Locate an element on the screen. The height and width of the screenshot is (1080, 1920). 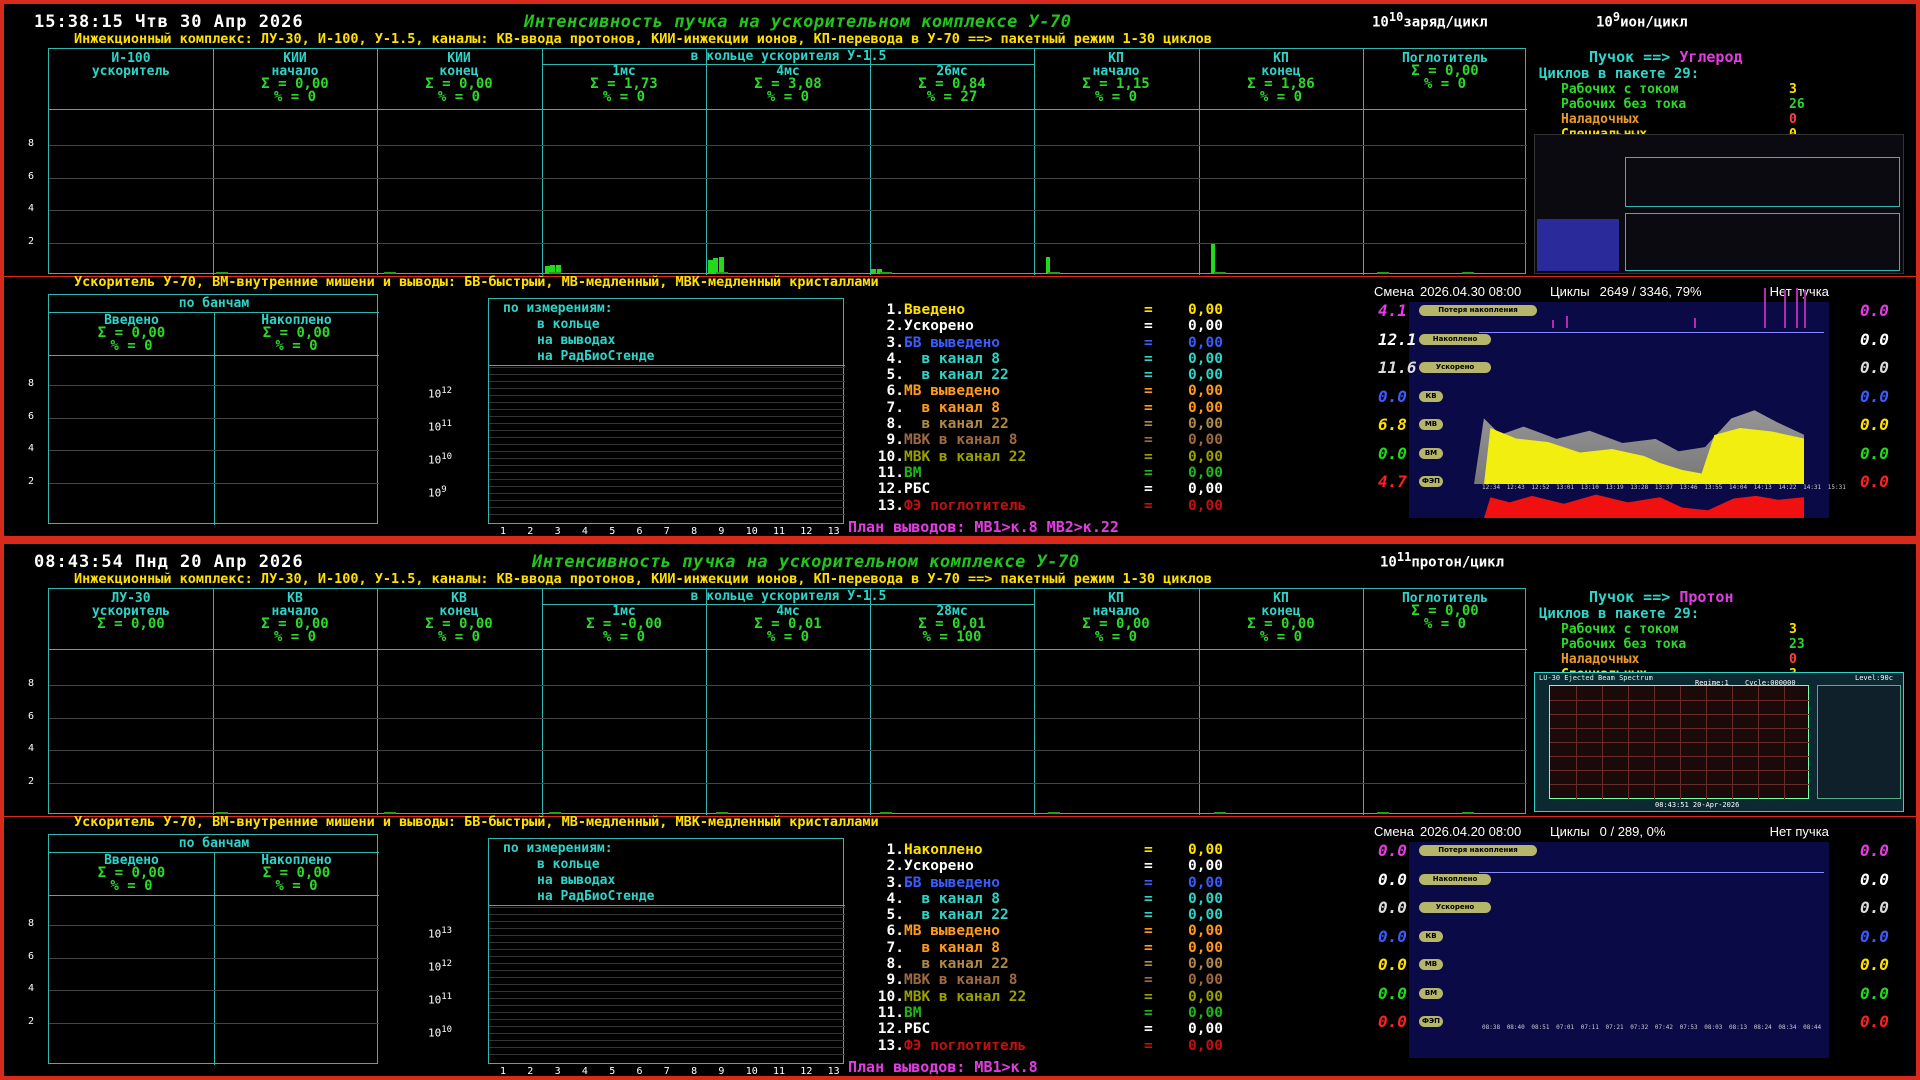
cycles-row-value: 3 is located at coordinates (1793, 629).